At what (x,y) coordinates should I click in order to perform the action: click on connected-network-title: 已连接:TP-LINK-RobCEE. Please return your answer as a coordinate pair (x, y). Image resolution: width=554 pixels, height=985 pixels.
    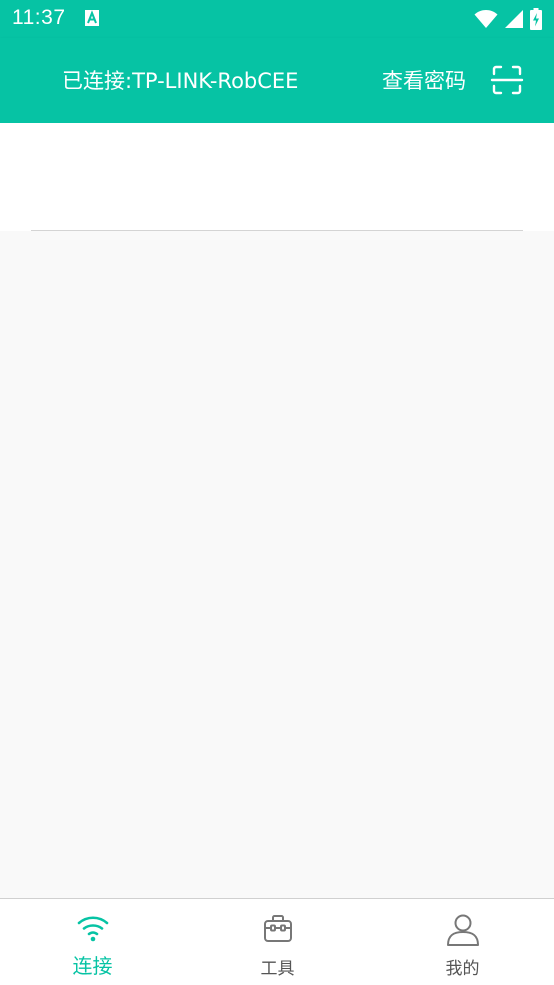
    Looking at the image, I should click on (180, 81).